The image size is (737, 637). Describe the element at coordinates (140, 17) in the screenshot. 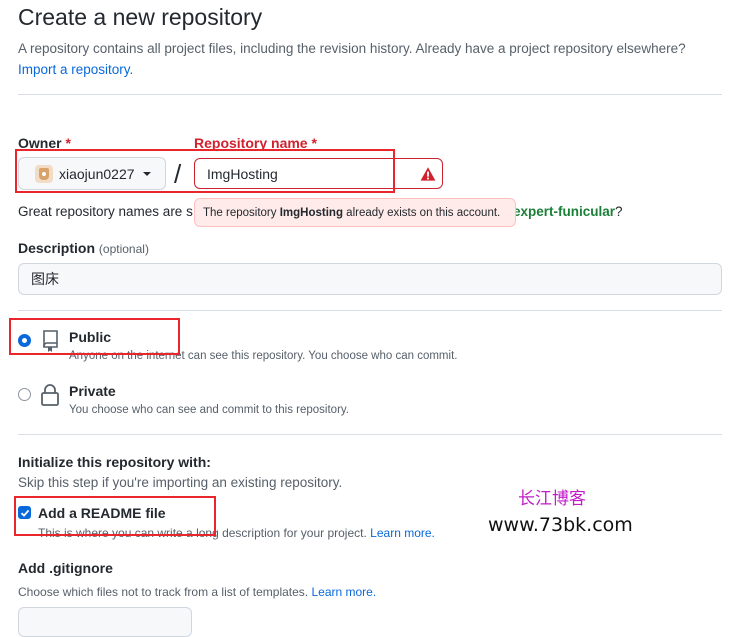

I see `page-title: Create a new repository` at that location.